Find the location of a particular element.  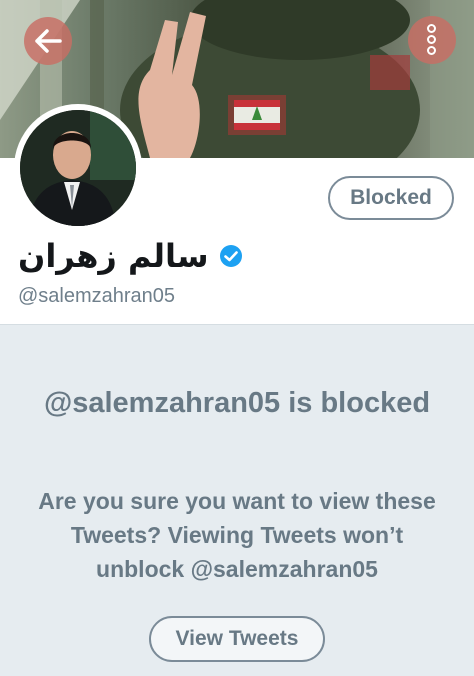

blocked-title: @salemzahran05 is blocked is located at coordinates (237, 403).